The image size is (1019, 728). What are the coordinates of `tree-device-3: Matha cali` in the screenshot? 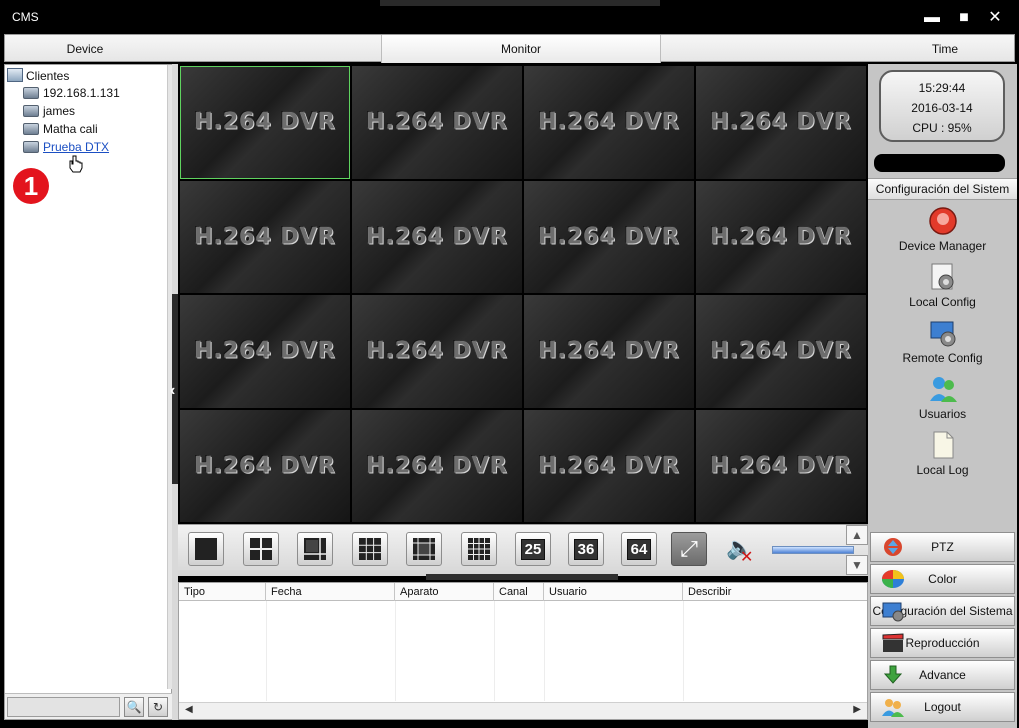 It's located at (60, 129).